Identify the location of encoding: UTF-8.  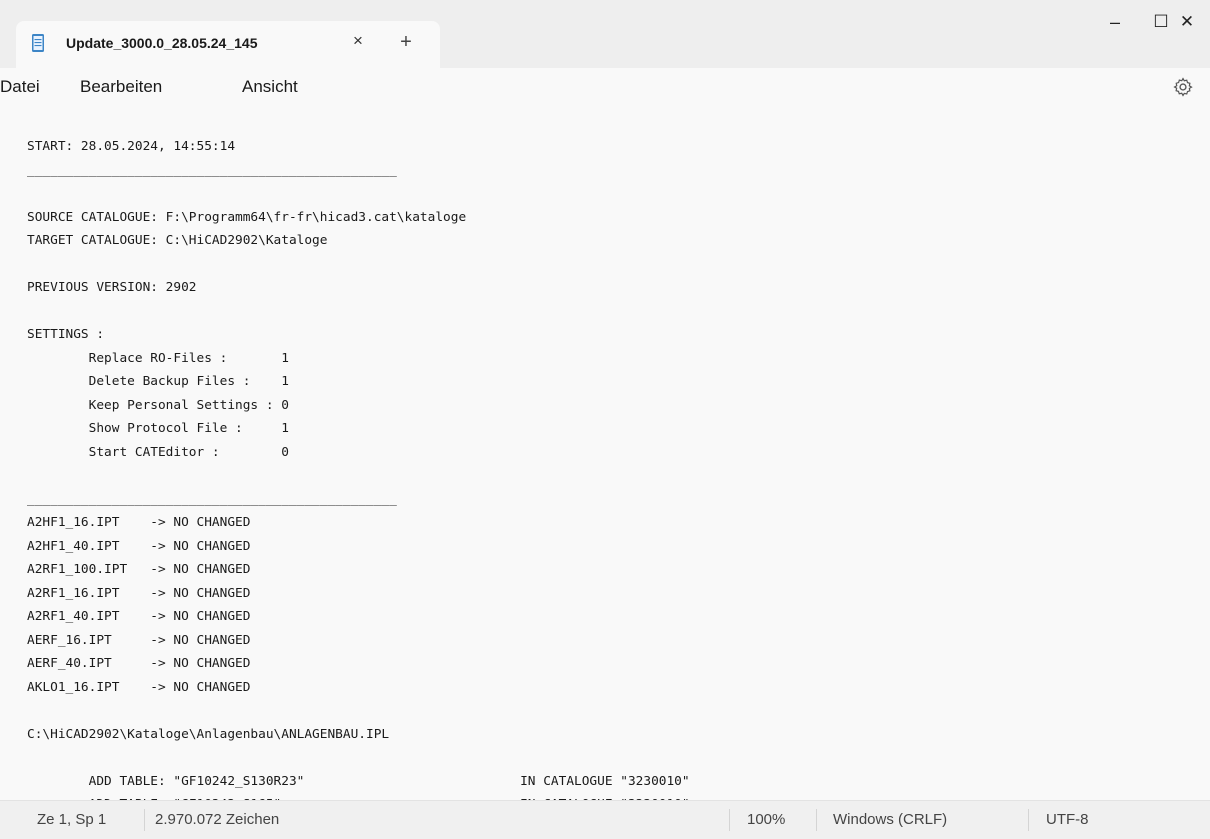
(1067, 819).